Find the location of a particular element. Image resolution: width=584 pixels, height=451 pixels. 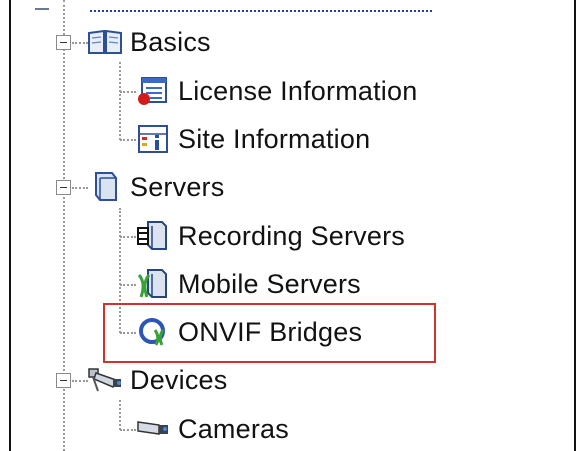

tree-node-cameras: Cameras is located at coordinates (211, 429).